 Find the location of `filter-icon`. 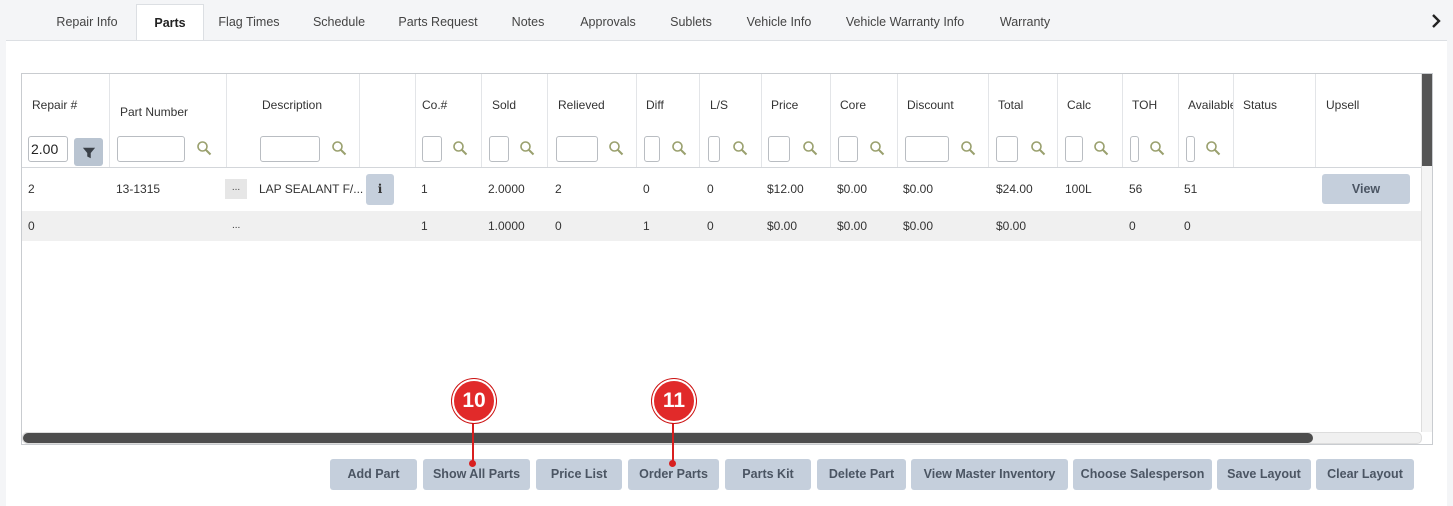

filter-icon is located at coordinates (89, 153).